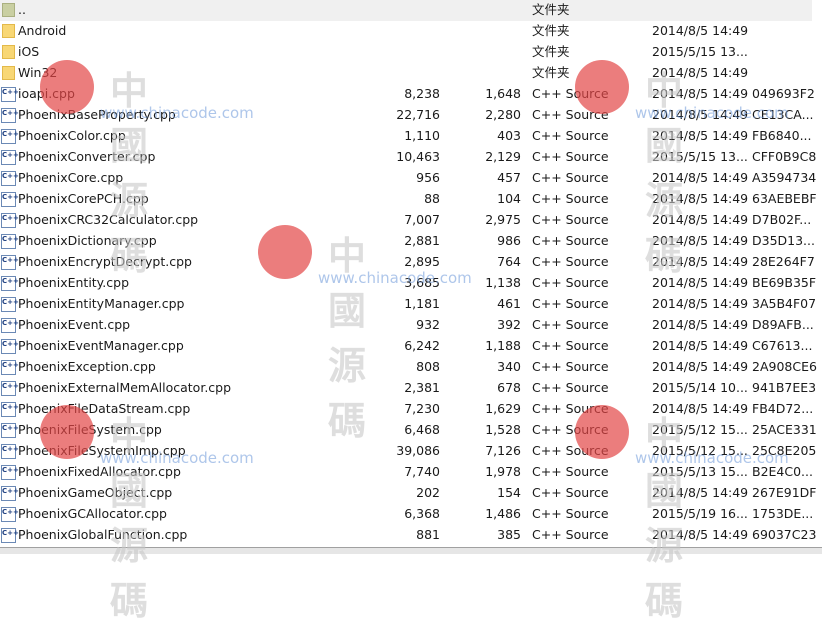  What do you see at coordinates (509, 324) in the screenshot?
I see `file-packed: 392` at bounding box center [509, 324].